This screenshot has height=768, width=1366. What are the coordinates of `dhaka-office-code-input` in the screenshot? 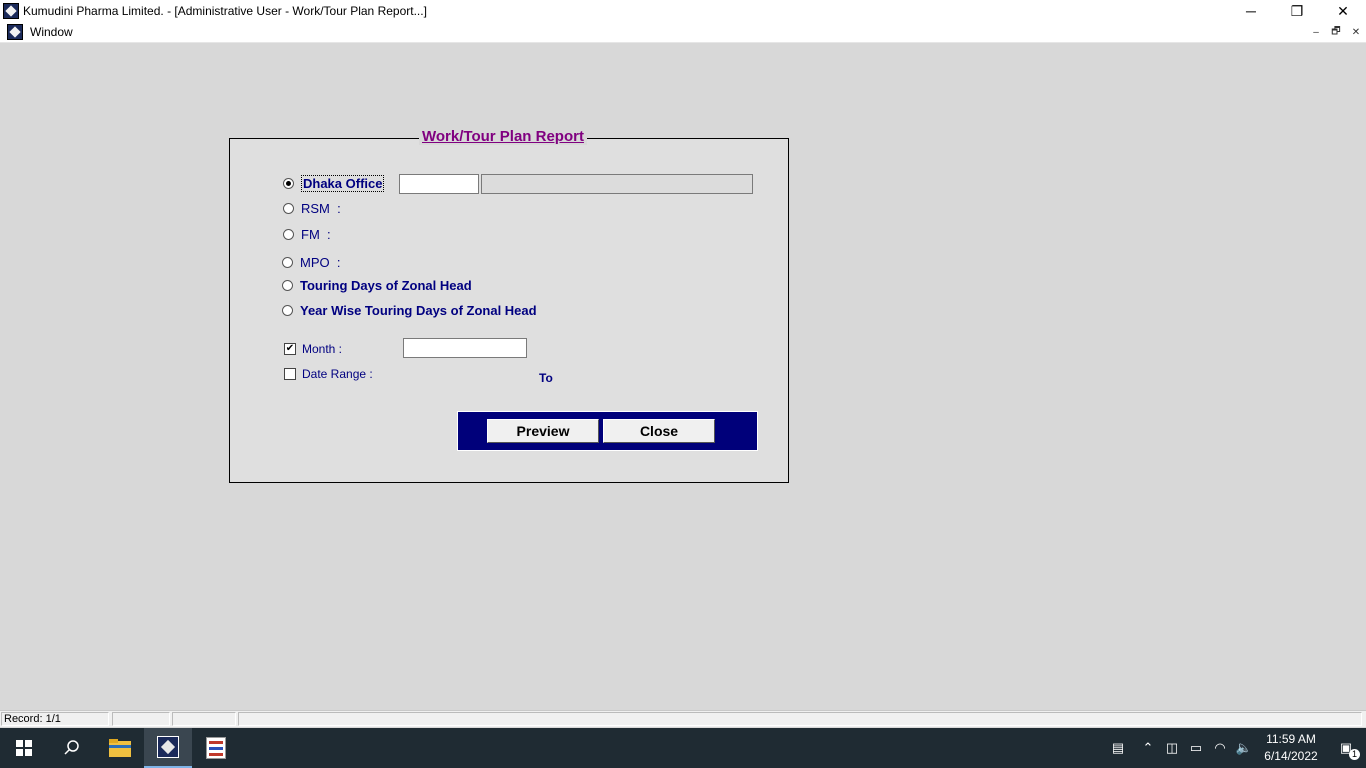 It's located at (439, 184).